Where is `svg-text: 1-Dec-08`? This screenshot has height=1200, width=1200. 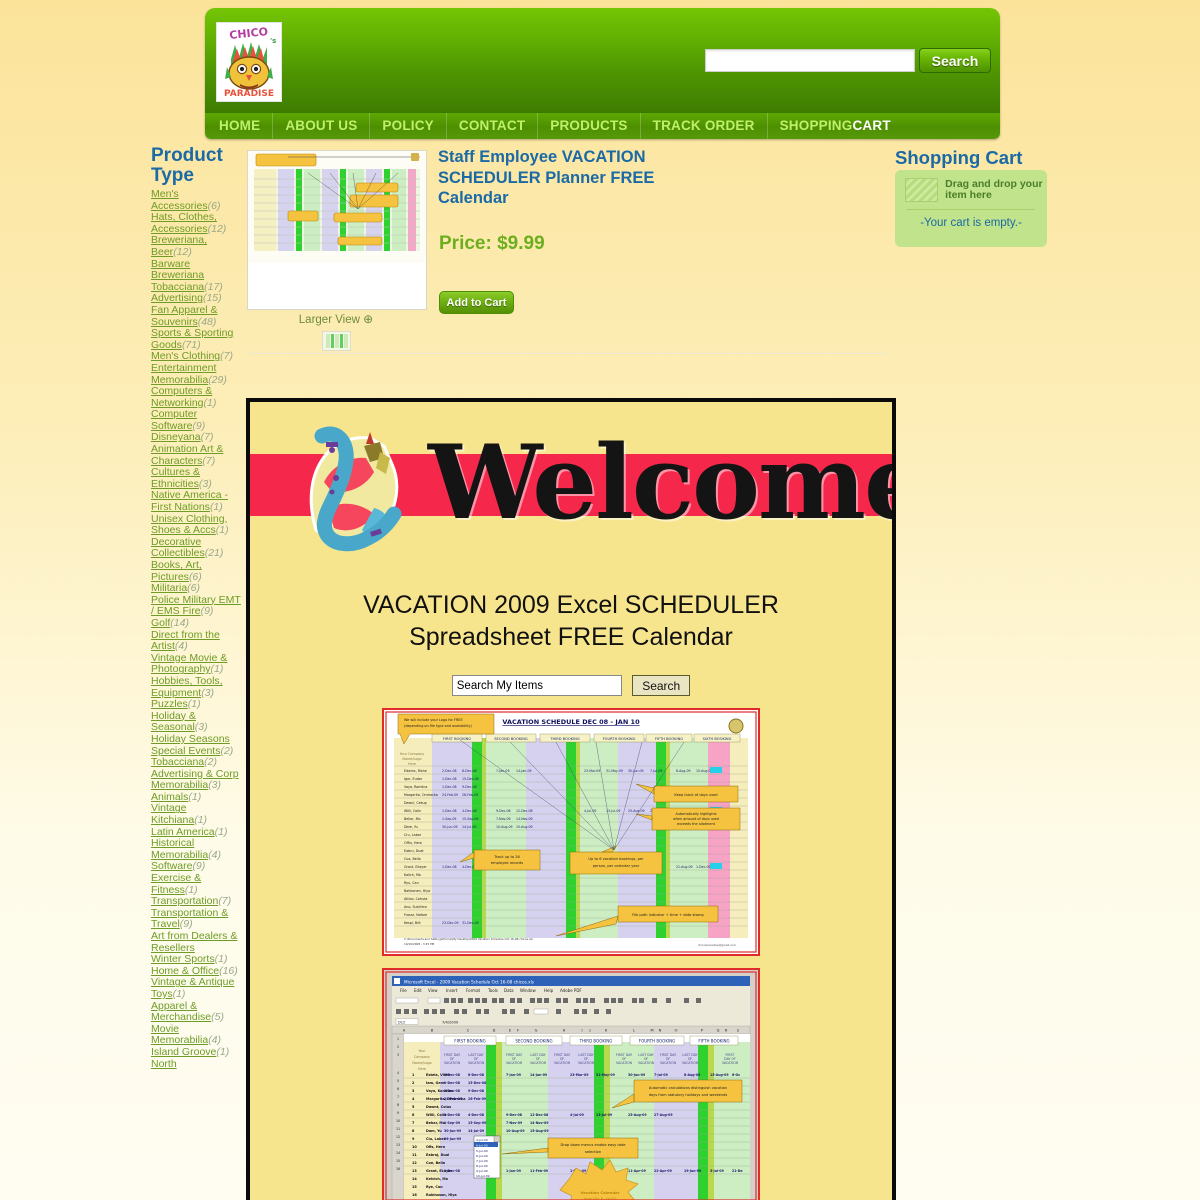 svg-text: 1-Dec-08 is located at coordinates (452, 1083).